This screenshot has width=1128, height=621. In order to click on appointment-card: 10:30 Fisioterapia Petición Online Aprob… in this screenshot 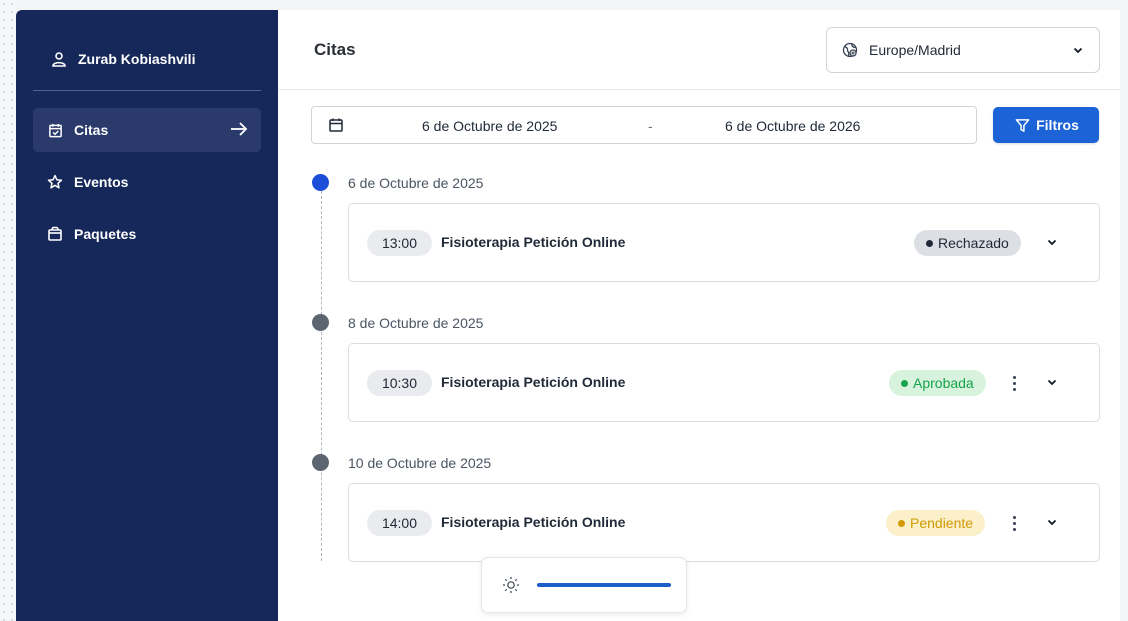, I will do `click(724, 382)`.